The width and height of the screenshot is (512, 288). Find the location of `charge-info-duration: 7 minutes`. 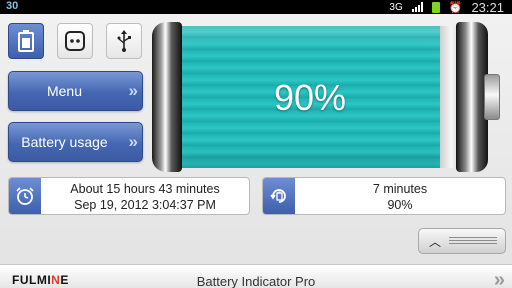

charge-info-duration: 7 minutes is located at coordinates (400, 189).